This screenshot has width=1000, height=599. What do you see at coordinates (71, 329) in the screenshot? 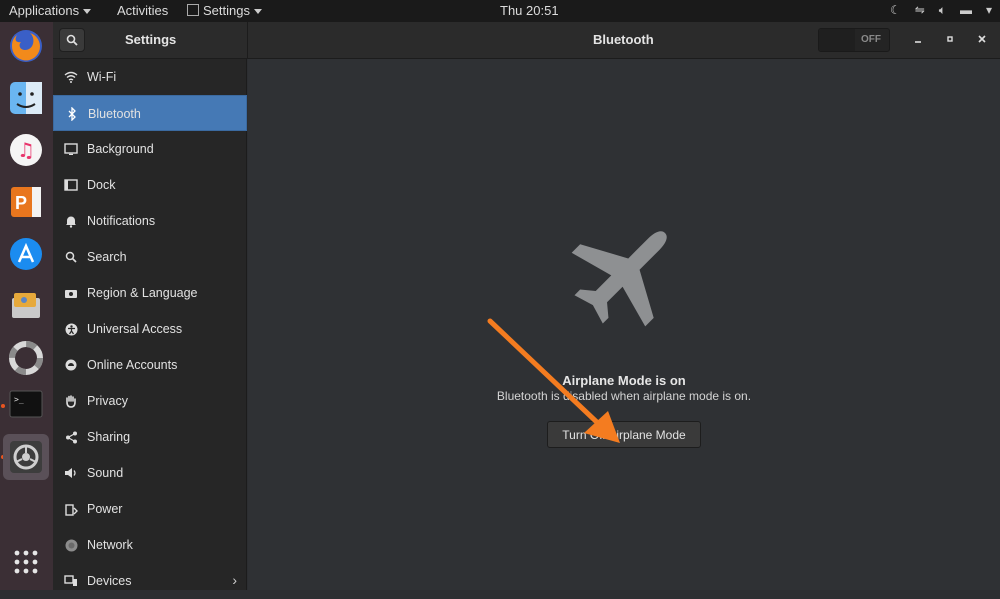
I see `accessibility-icon` at bounding box center [71, 329].